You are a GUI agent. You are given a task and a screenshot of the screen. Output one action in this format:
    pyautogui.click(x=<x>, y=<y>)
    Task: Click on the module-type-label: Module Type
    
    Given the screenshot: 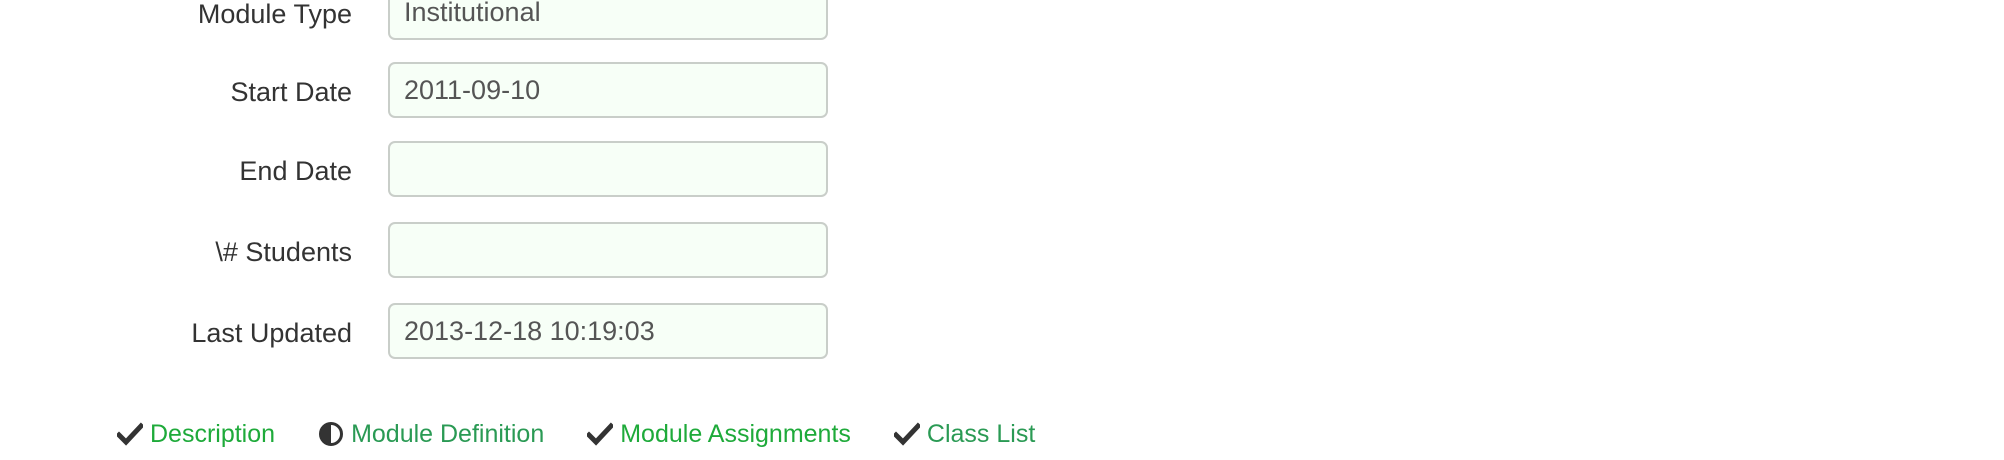 What is the action you would take?
    pyautogui.click(x=274, y=14)
    